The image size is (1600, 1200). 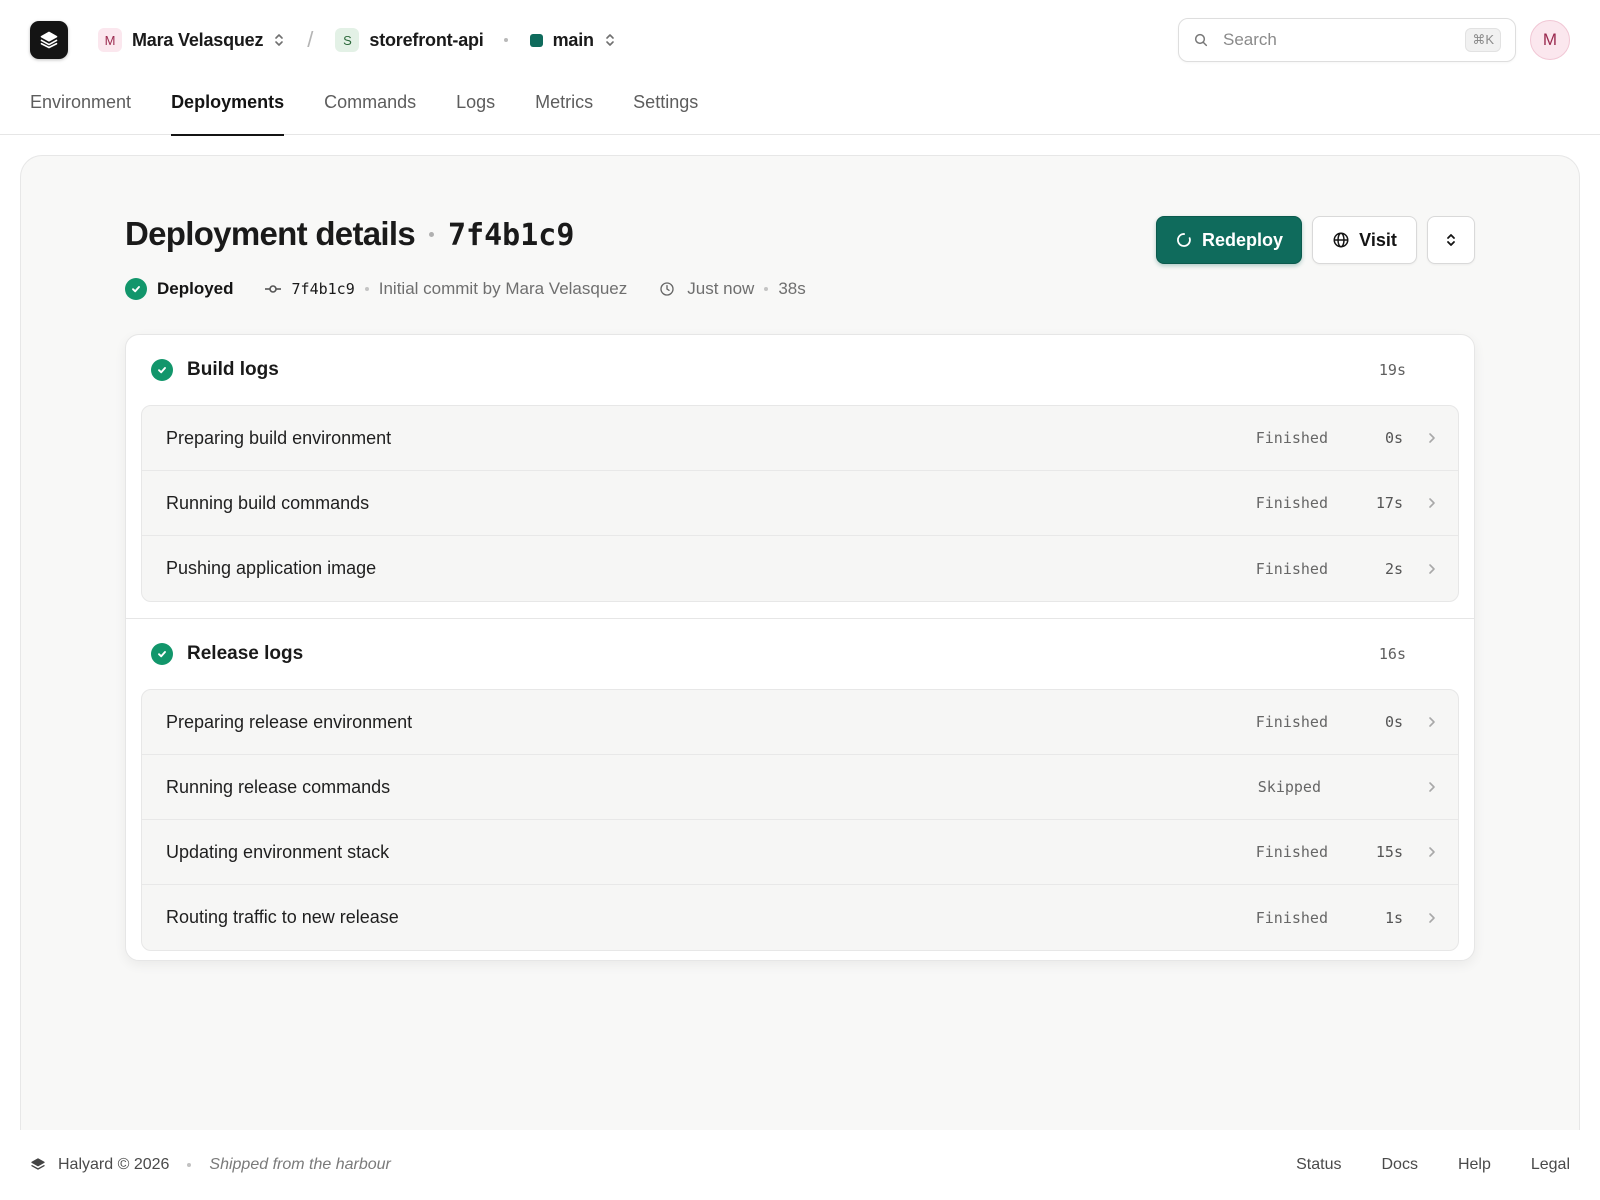 I want to click on search-input, so click(x=1344, y=40).